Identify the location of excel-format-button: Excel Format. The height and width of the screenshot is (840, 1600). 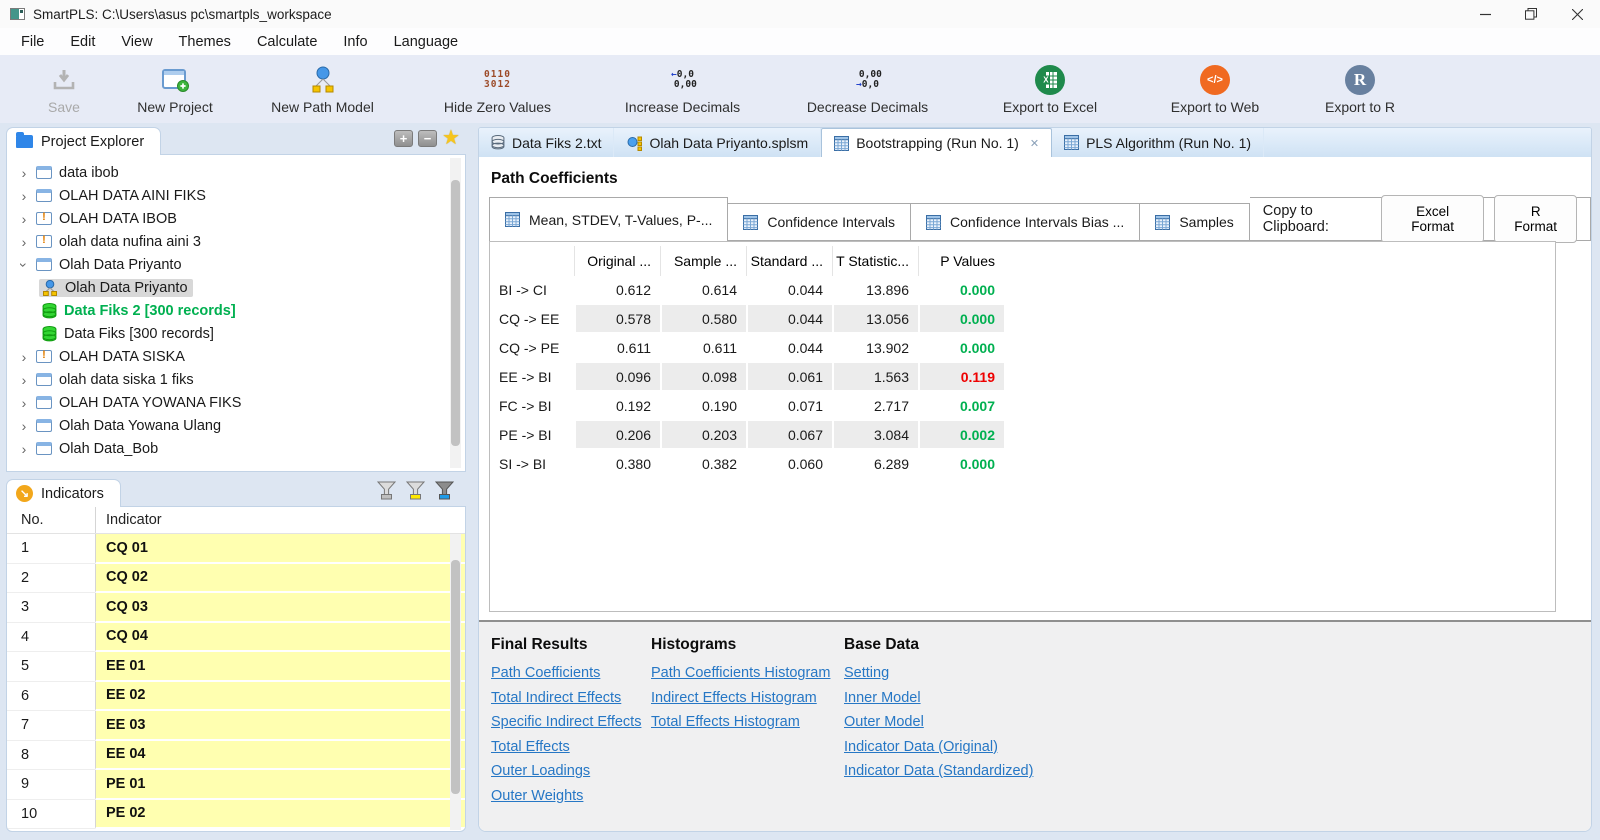
(1432, 219).